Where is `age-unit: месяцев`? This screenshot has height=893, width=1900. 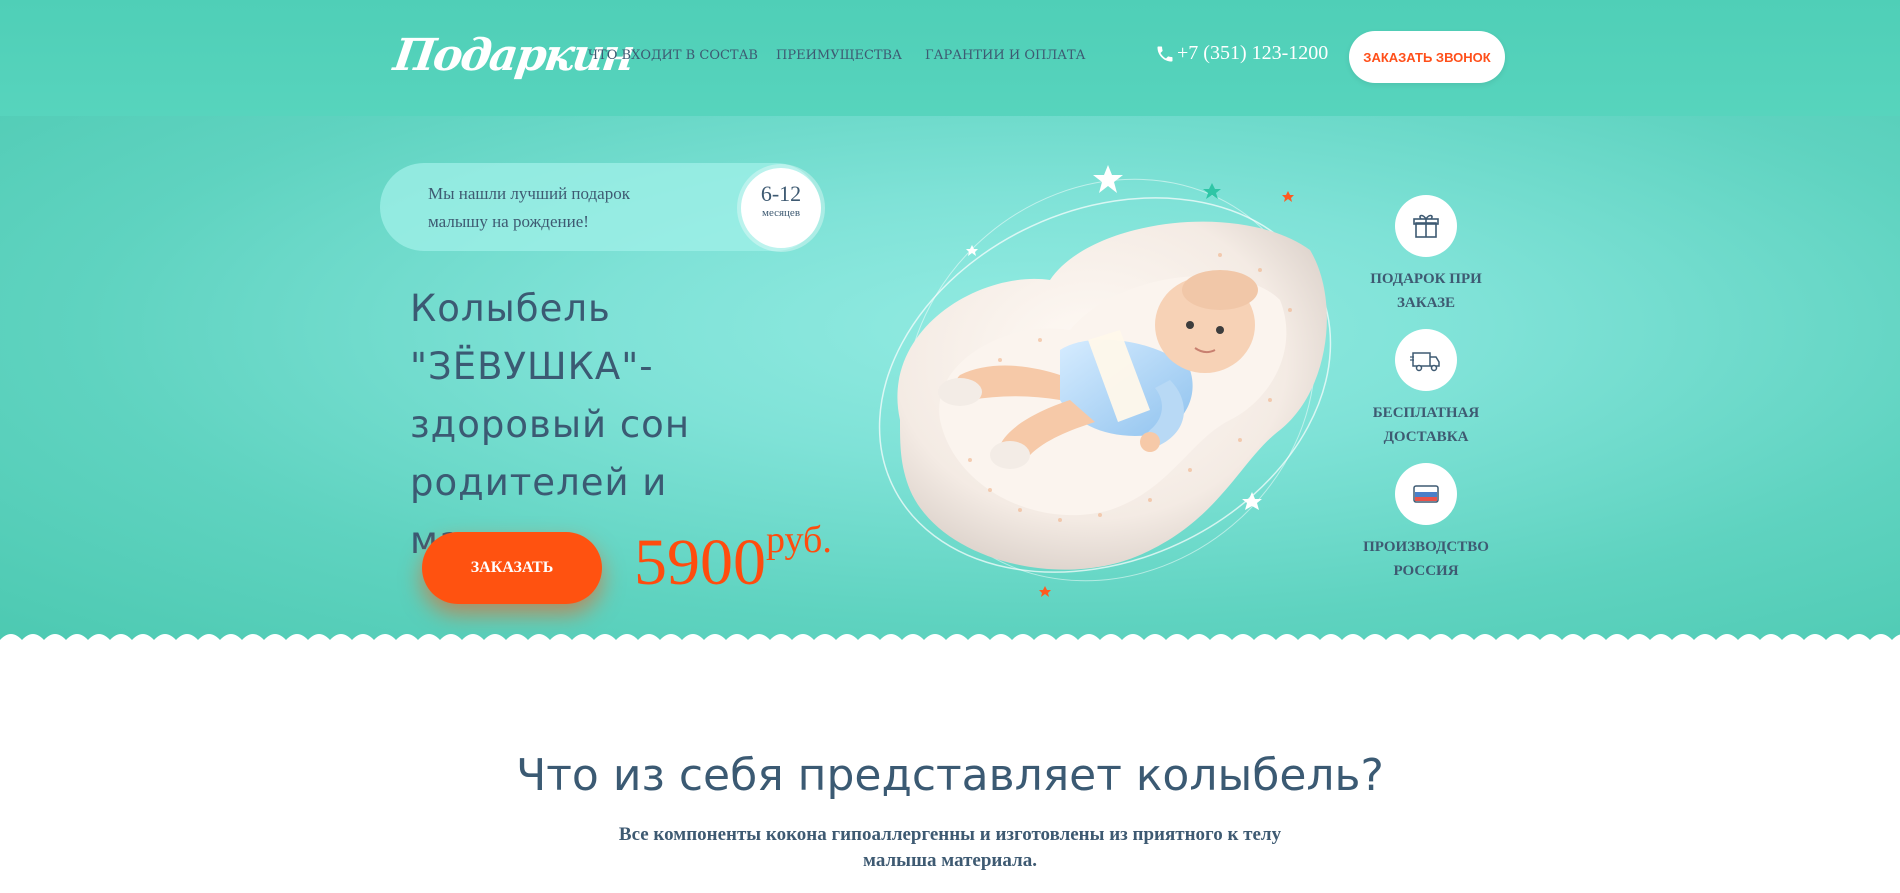
age-unit: месяцев is located at coordinates (781, 213).